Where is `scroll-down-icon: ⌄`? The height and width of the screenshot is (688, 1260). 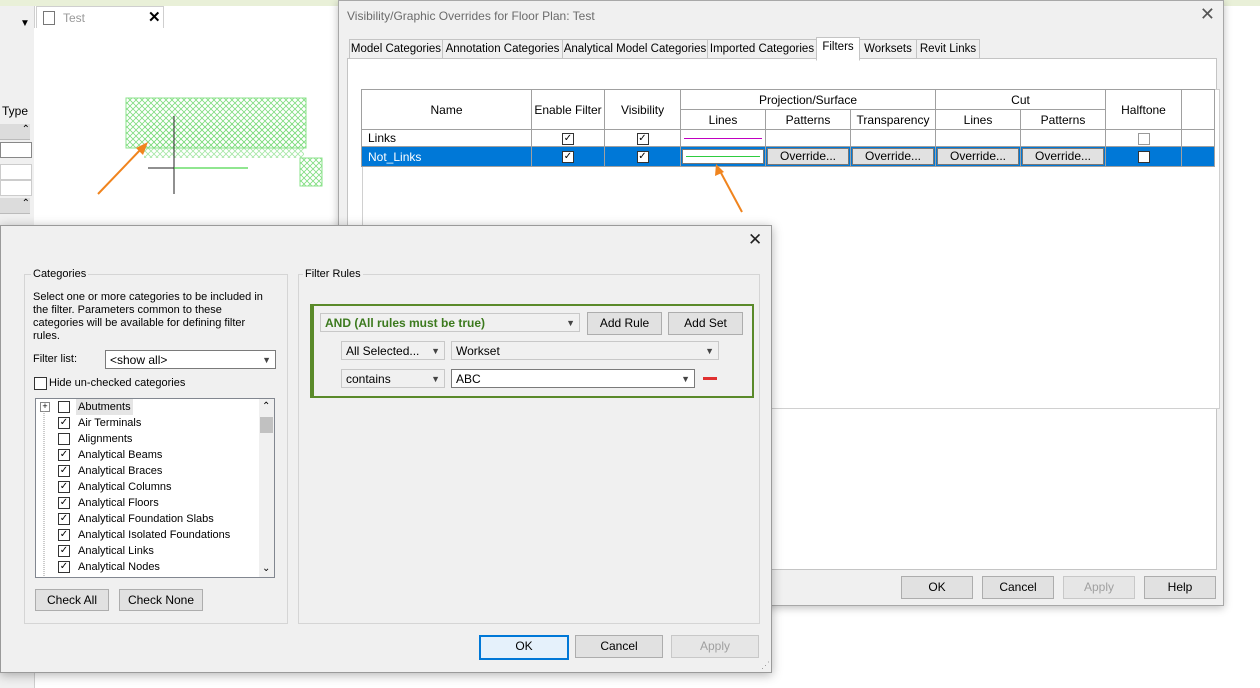
scroll-down-icon: ⌄ is located at coordinates (266, 568).